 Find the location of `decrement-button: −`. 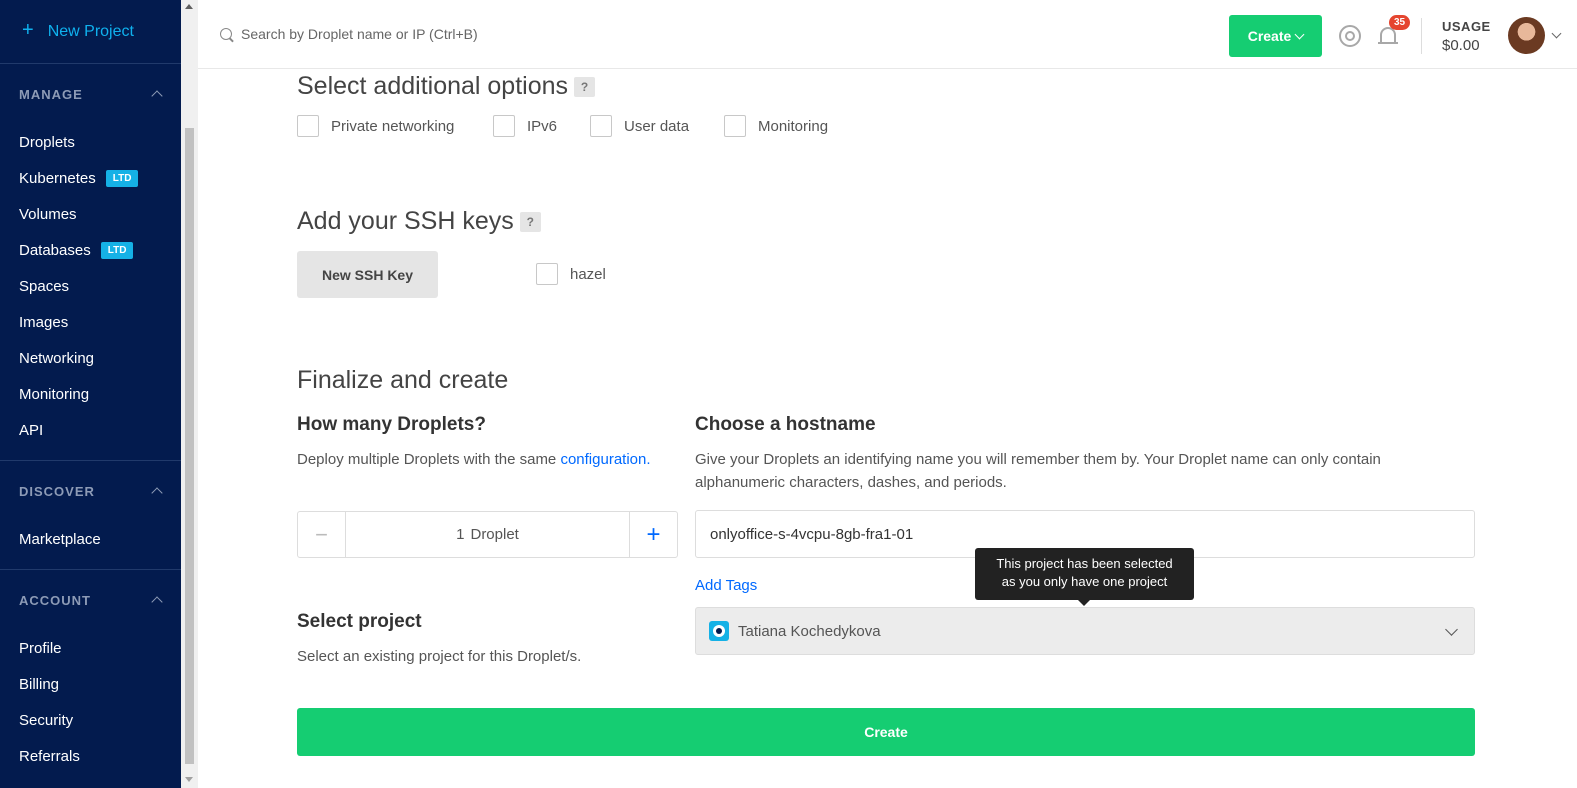

decrement-button: − is located at coordinates (322, 534).